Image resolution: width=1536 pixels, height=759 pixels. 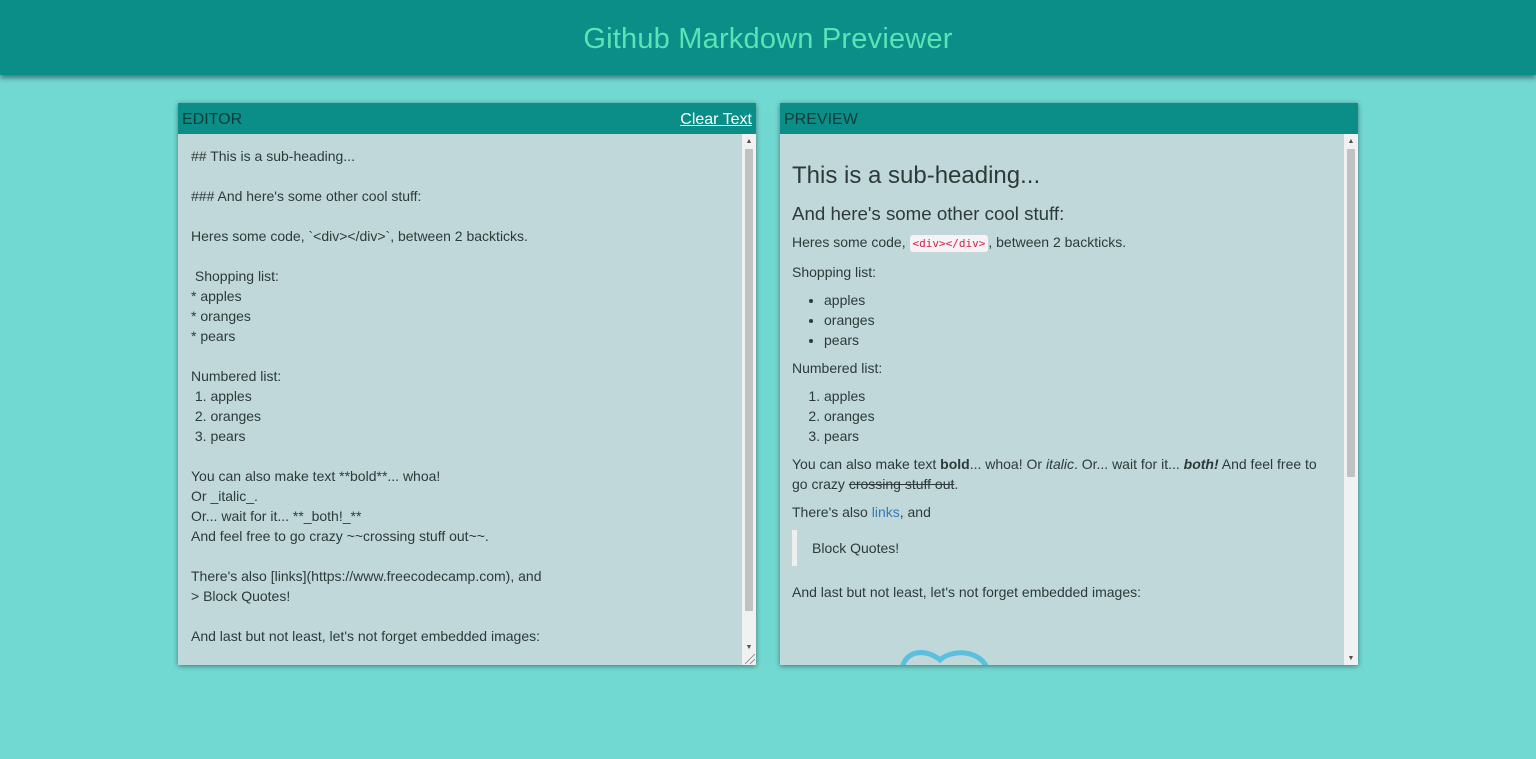 What do you see at coordinates (944, 657) in the screenshot?
I see `freecodecamp-logo-image` at bounding box center [944, 657].